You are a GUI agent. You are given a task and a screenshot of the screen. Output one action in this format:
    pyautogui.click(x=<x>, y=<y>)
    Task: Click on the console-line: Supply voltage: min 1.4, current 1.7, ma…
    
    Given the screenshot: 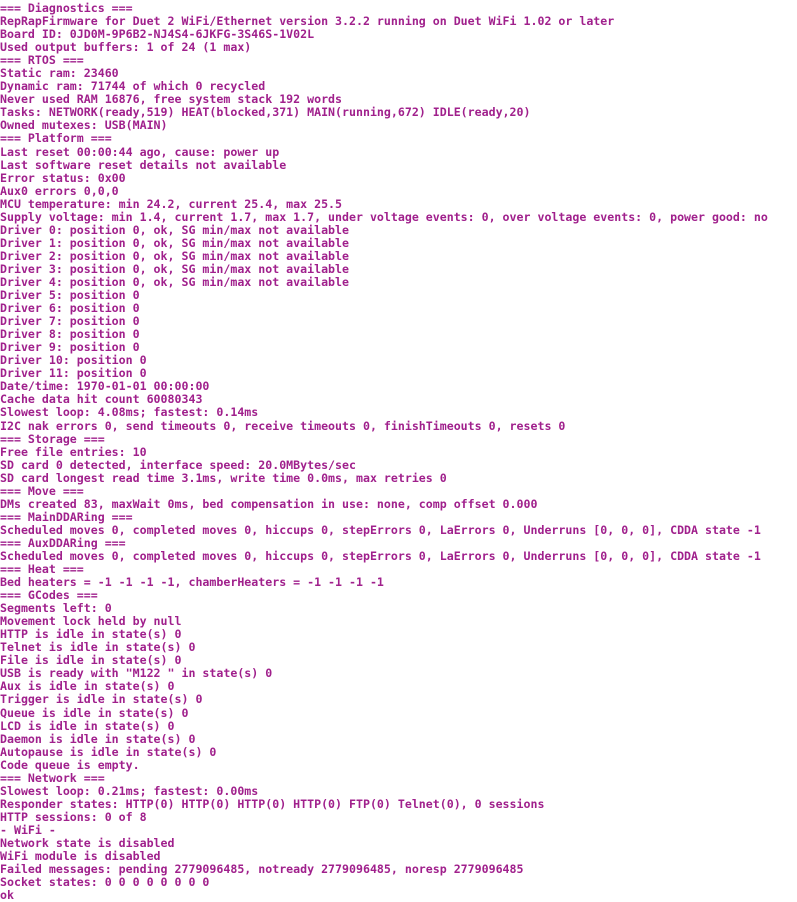 What is the action you would take?
    pyautogui.click(x=384, y=216)
    